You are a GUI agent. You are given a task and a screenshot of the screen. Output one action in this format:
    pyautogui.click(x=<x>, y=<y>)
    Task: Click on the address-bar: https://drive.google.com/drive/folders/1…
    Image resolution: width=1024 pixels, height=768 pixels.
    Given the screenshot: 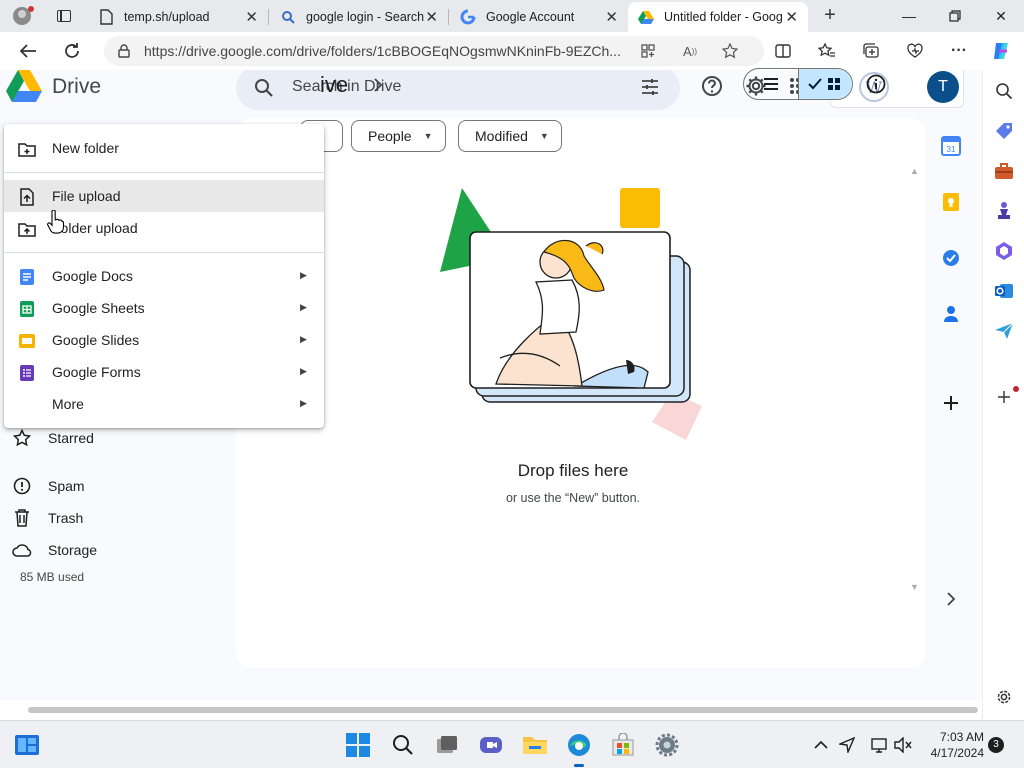 What is the action you would take?
    pyautogui.click(x=434, y=51)
    